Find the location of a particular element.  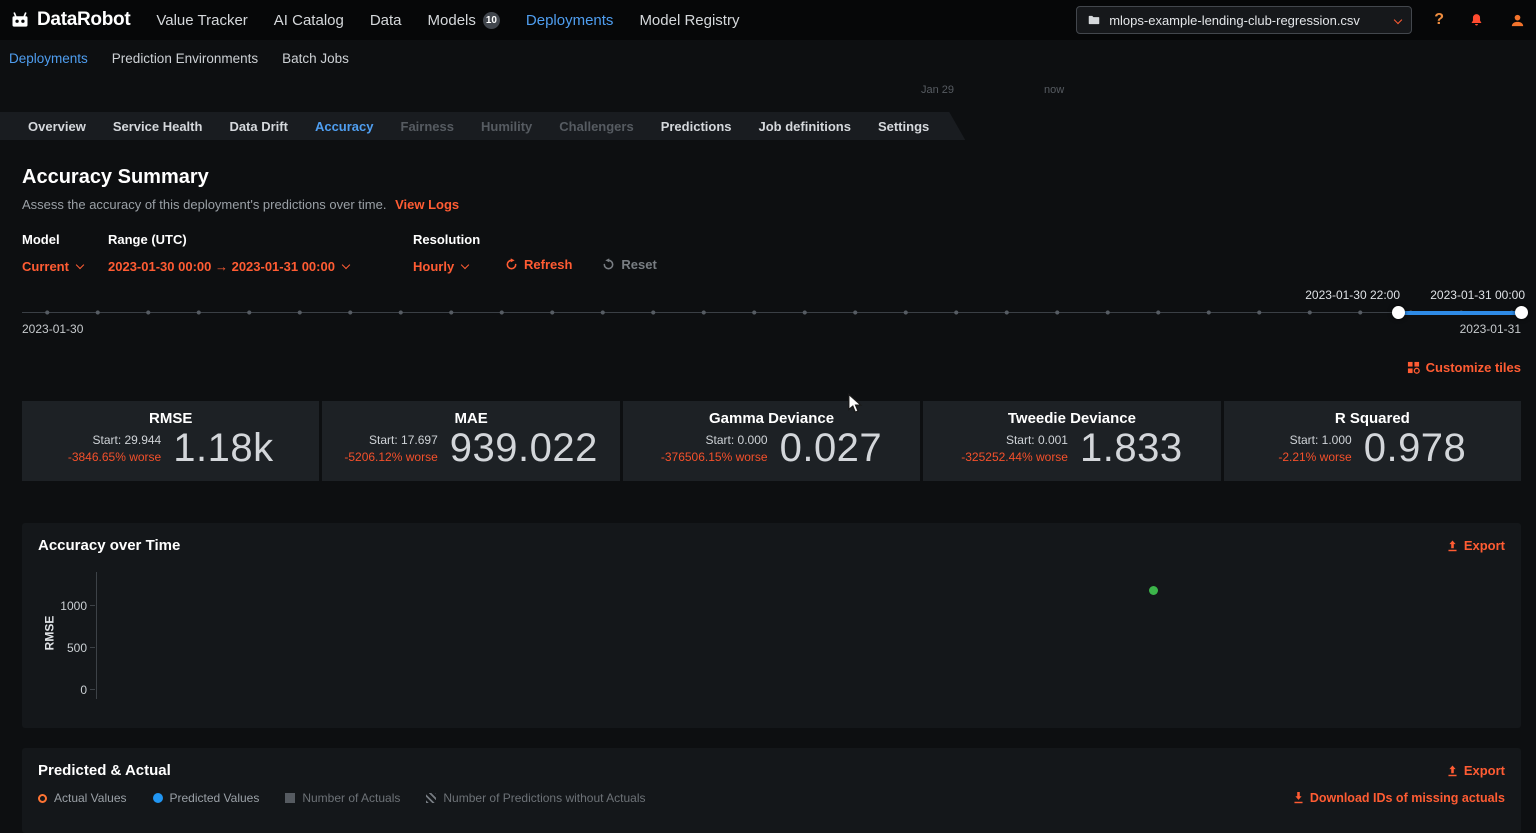

metric-change: -376506.15% worse is located at coordinates (714, 456).